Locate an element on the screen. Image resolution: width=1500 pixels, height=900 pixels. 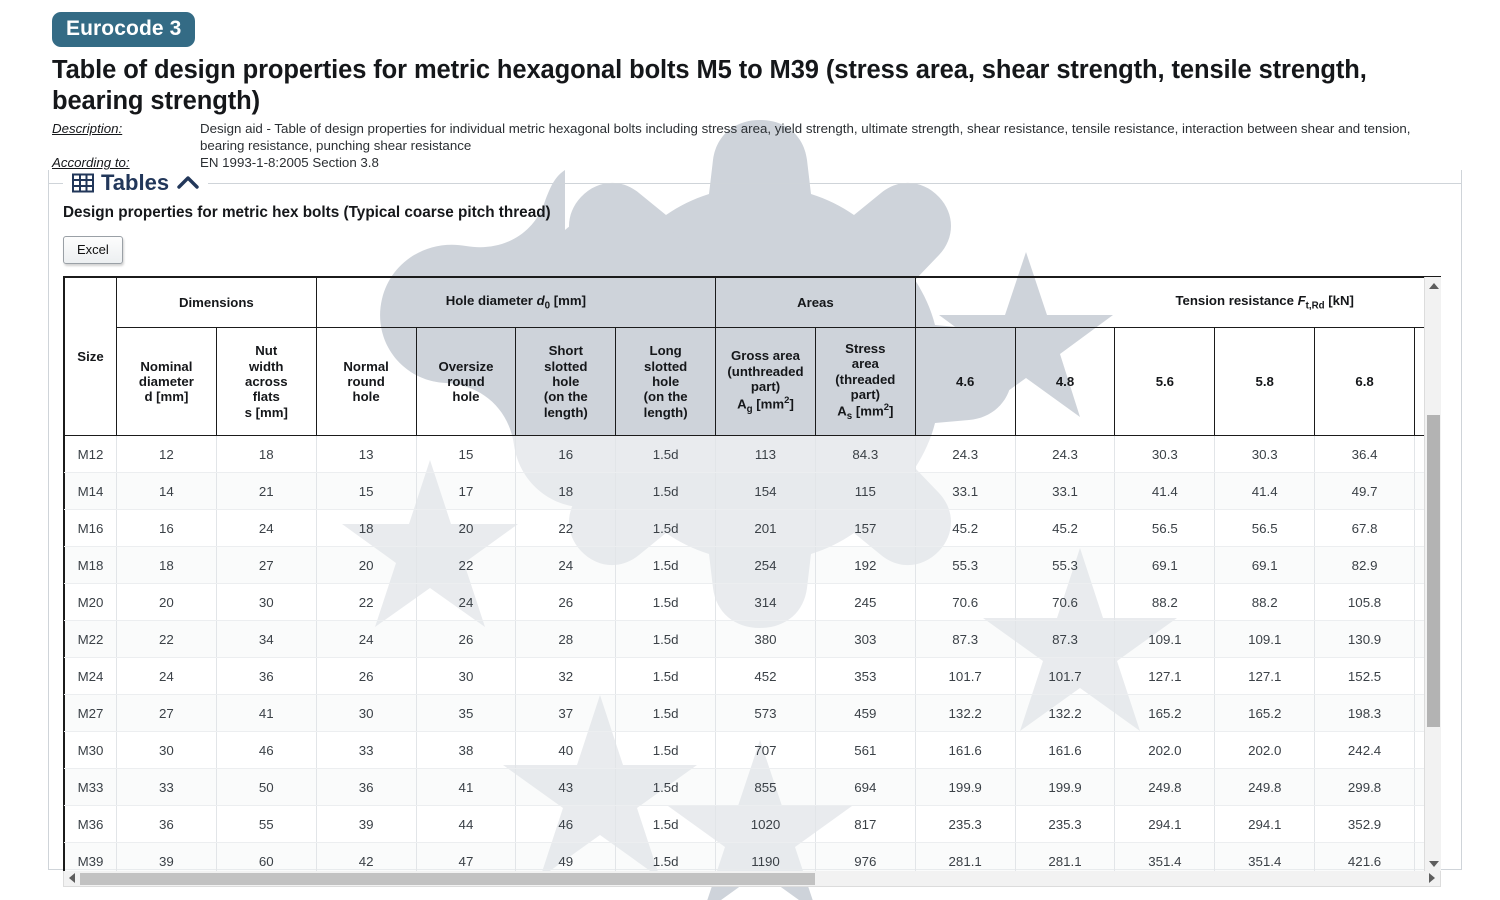
cell-short-slotted-hole: 28 is located at coordinates (566, 639).